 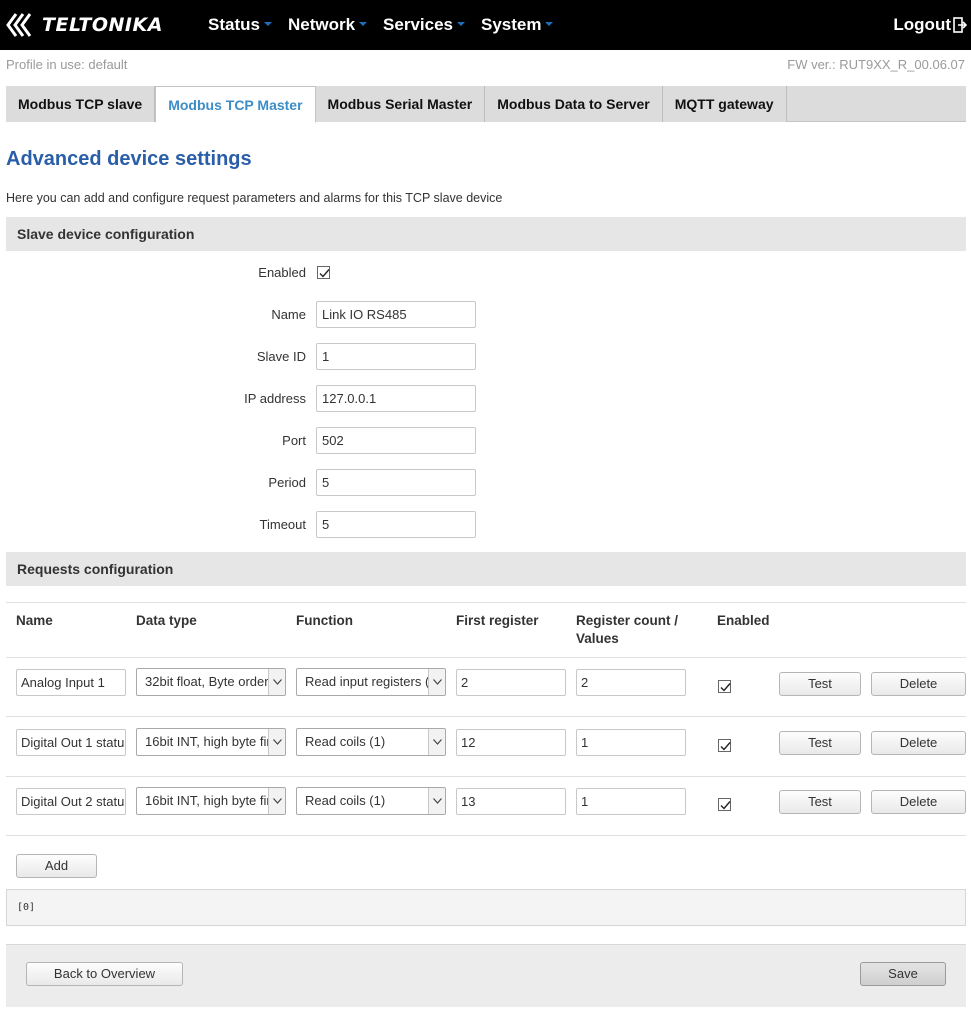 I want to click on name-input, so click(x=396, y=314).